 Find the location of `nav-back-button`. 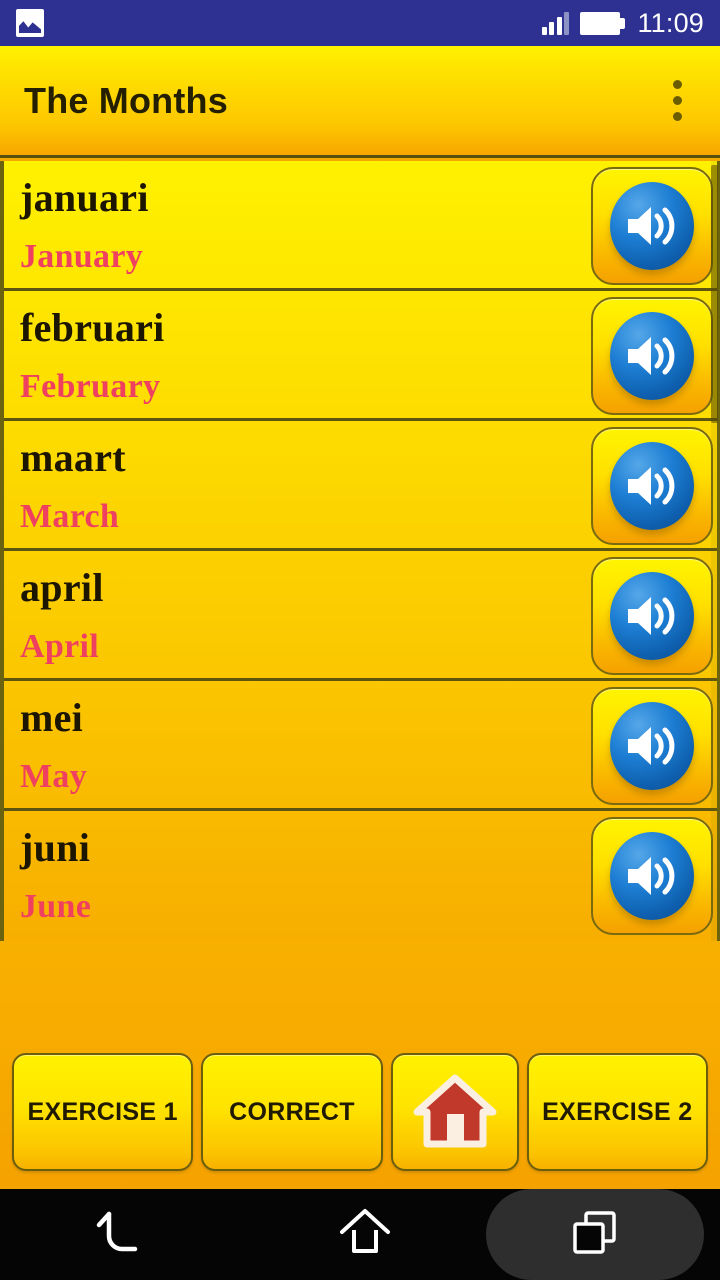

nav-back-button is located at coordinates (121, 1234).